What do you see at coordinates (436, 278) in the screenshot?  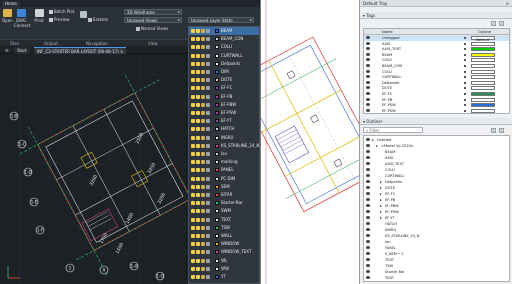 I see `outliner-item: TEXT` at bounding box center [436, 278].